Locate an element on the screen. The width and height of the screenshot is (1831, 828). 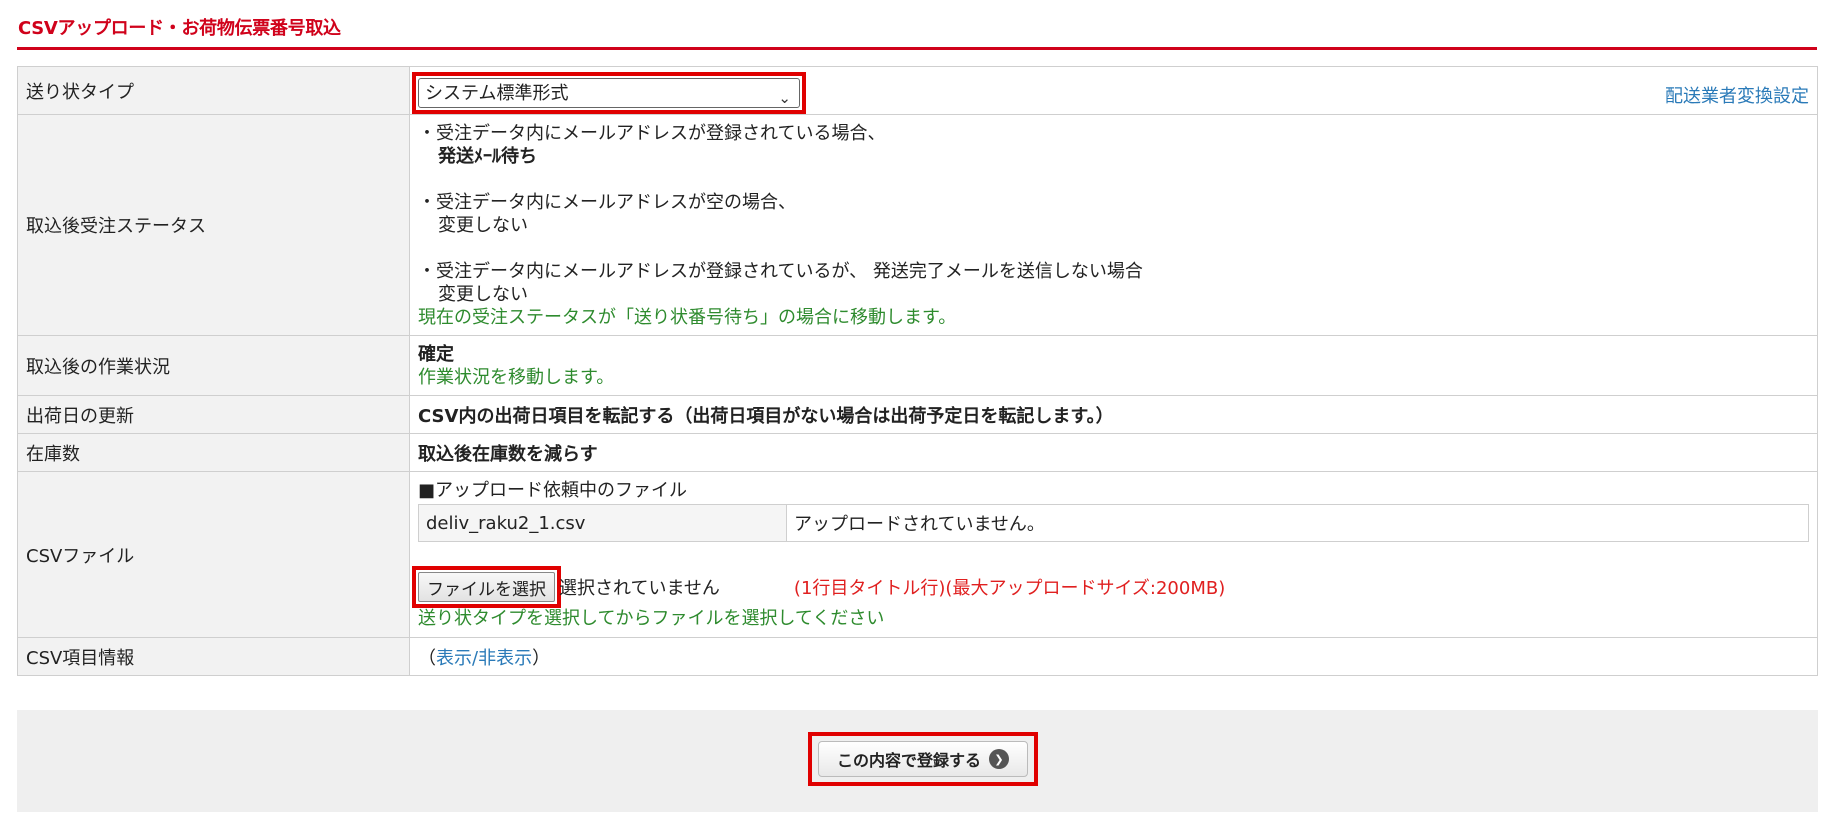
status-bullet-2-result: 変更しない is located at coordinates (483, 225).